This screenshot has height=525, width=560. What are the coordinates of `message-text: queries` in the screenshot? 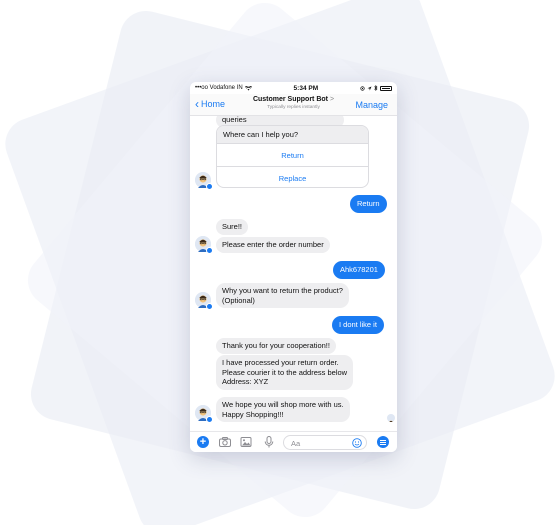 It's located at (234, 120).